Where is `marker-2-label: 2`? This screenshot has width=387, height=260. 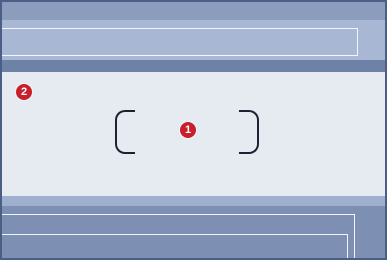 marker-2-label: 2 is located at coordinates (24, 92).